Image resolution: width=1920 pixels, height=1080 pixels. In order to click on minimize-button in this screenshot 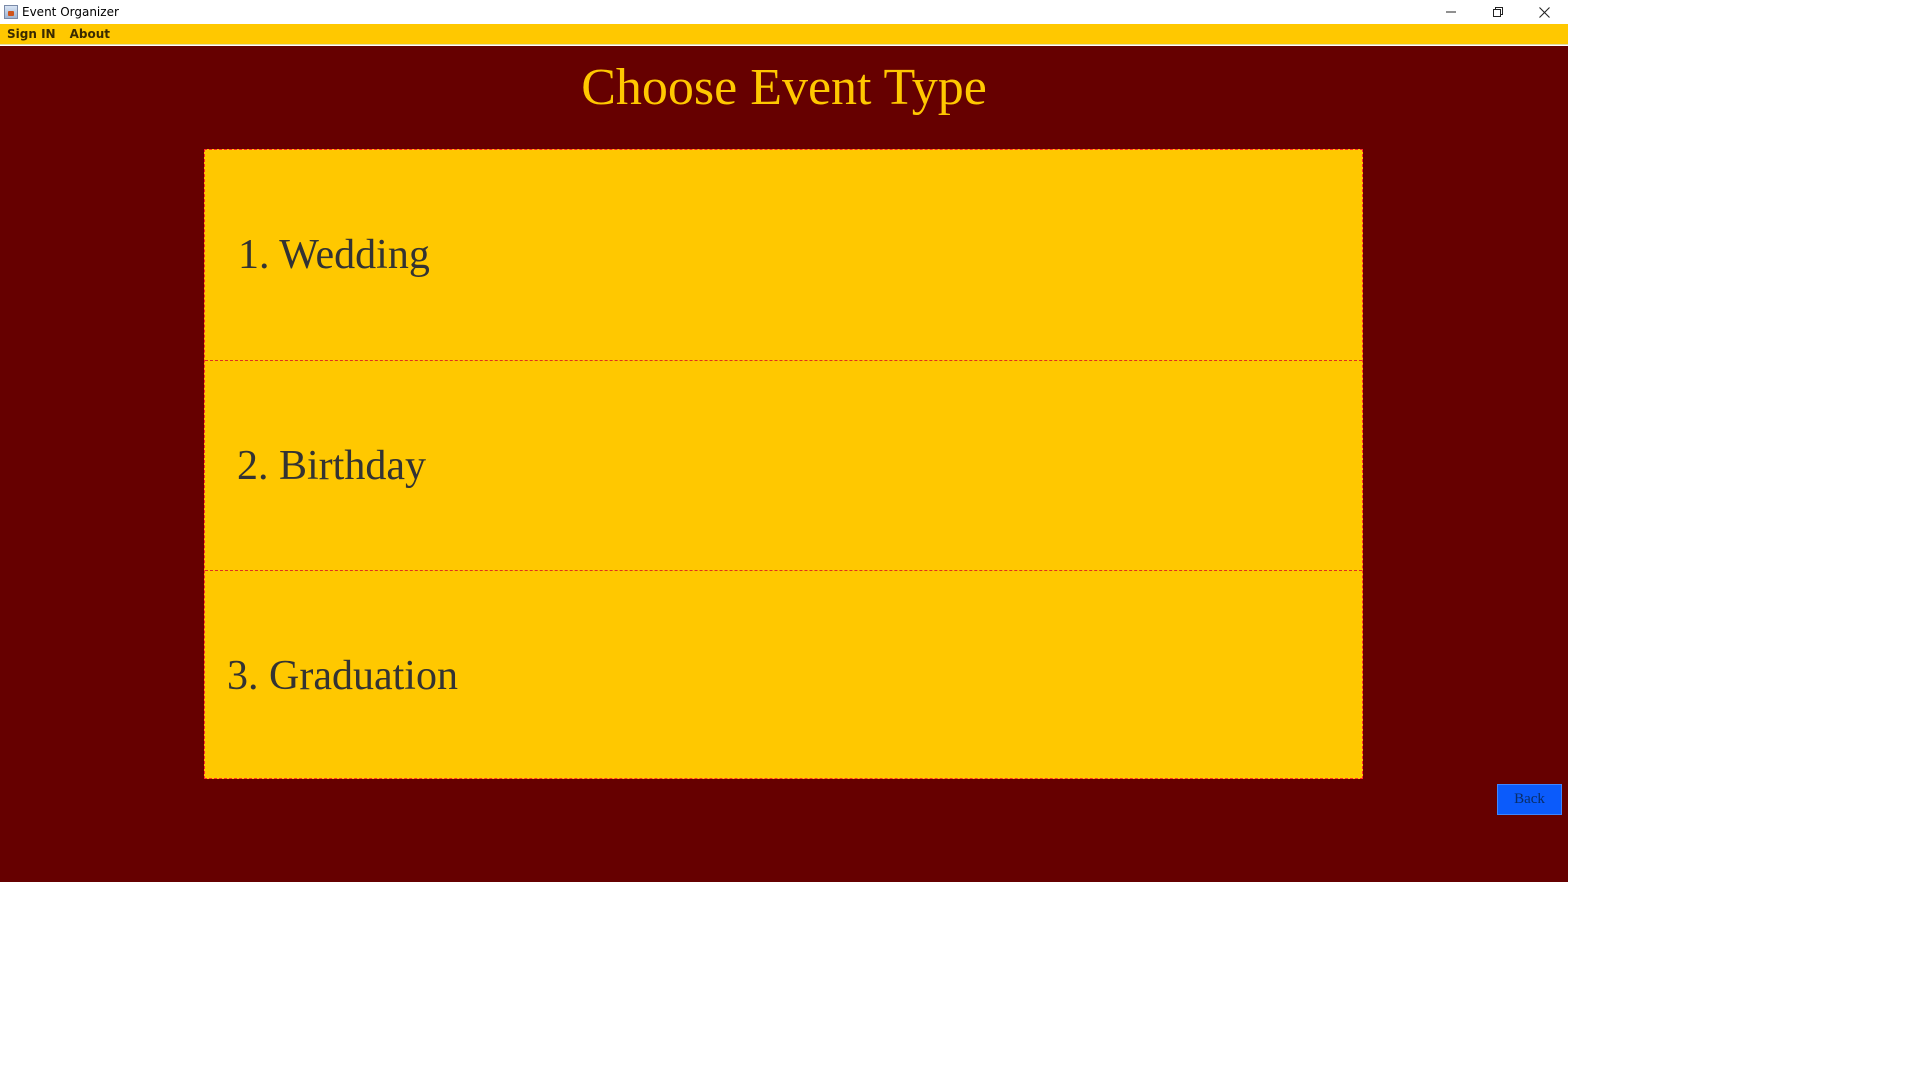, I will do `click(1450, 12)`.